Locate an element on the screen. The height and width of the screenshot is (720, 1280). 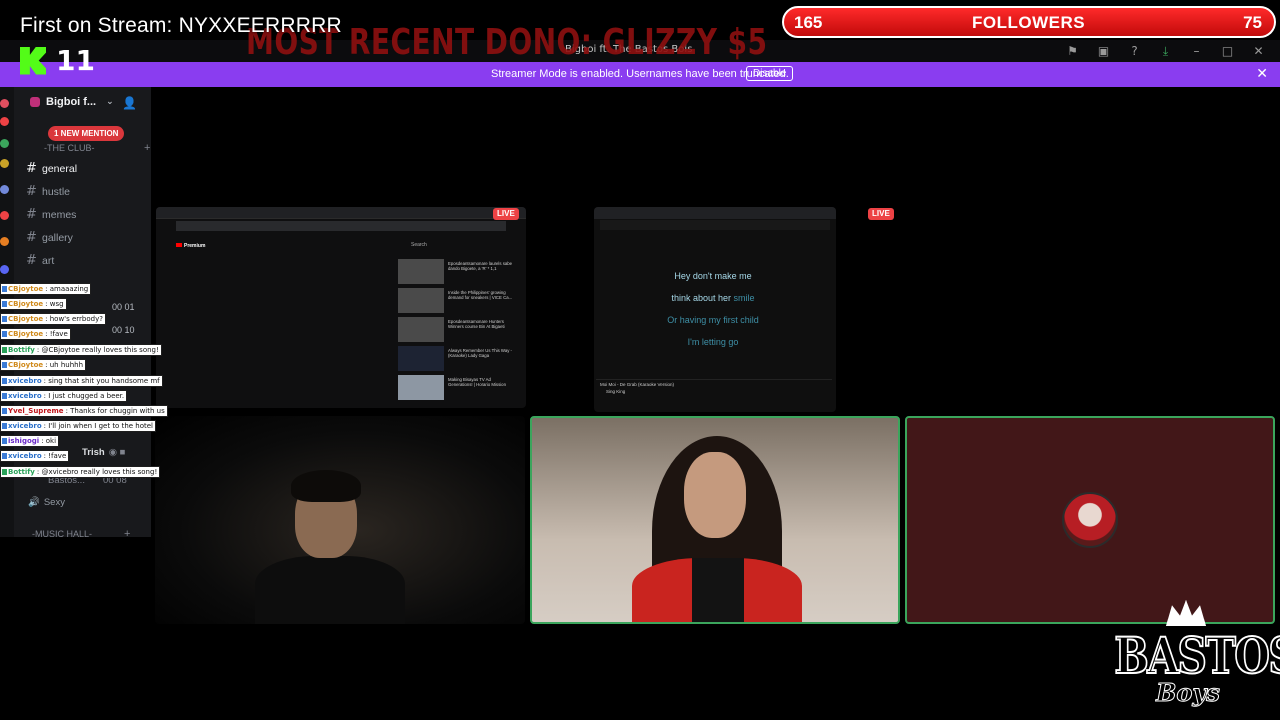
followers-current: 165 is located at coordinates (808, 22).